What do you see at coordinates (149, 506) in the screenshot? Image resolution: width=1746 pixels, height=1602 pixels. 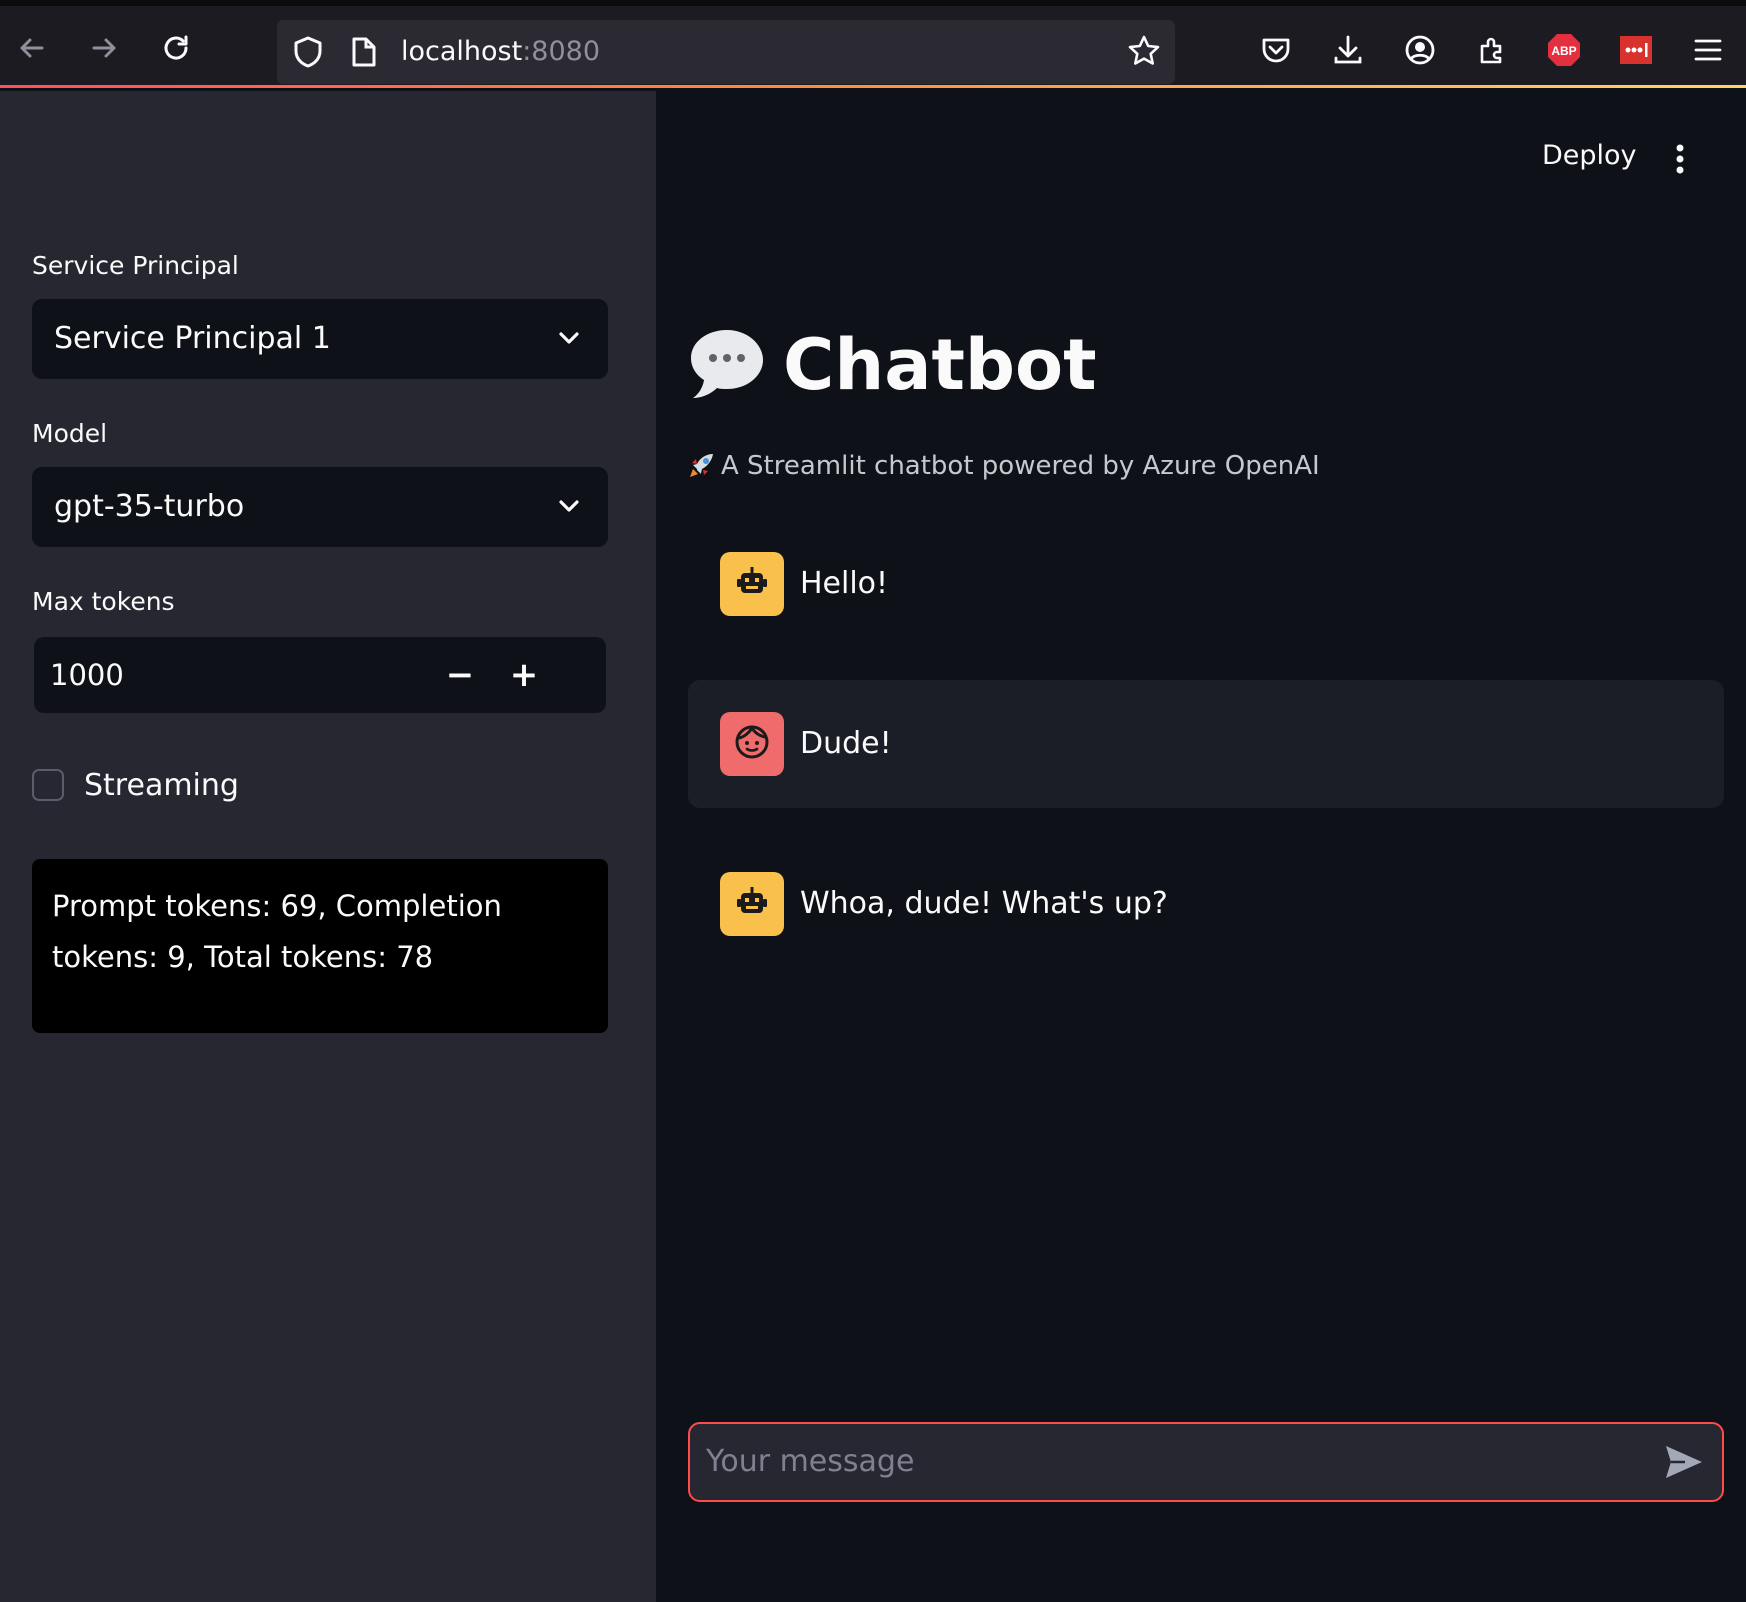 I see `model-value: gpt-35-turbo` at bounding box center [149, 506].